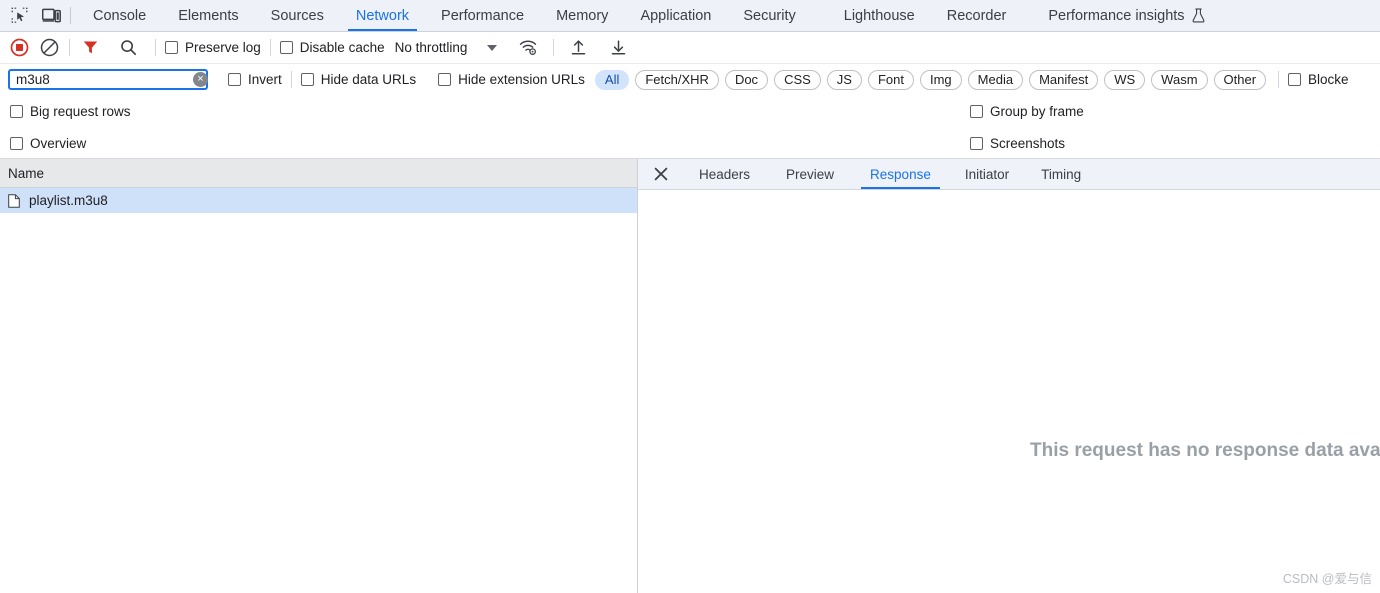  What do you see at coordinates (318, 173) in the screenshot?
I see `column-header-name: Name` at bounding box center [318, 173].